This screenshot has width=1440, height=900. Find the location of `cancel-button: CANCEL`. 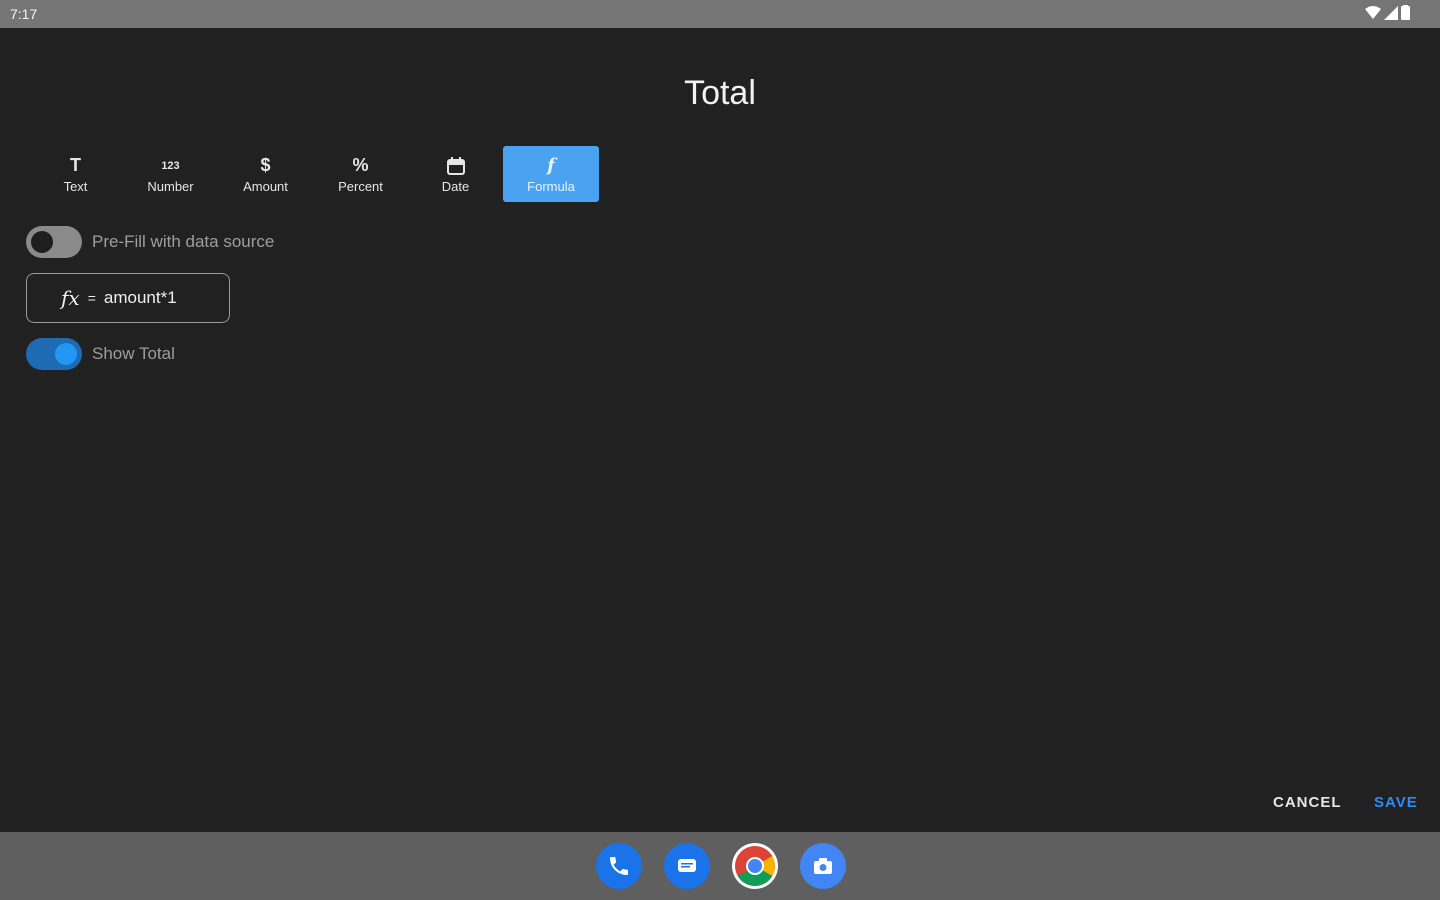

cancel-button: CANCEL is located at coordinates (1307, 802).